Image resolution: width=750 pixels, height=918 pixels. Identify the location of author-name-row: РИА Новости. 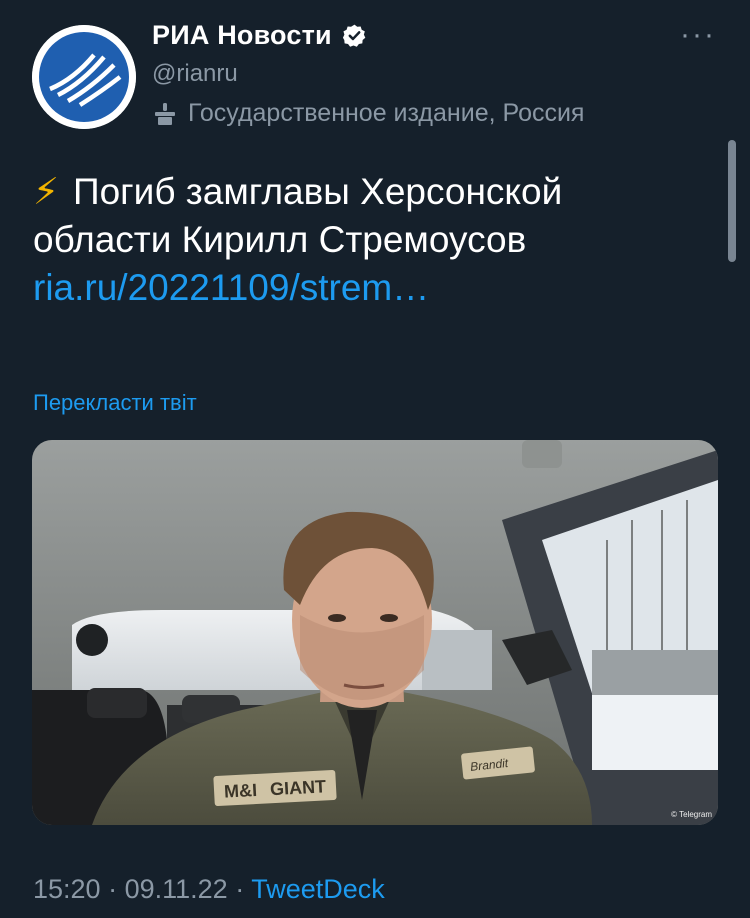
(259, 35).